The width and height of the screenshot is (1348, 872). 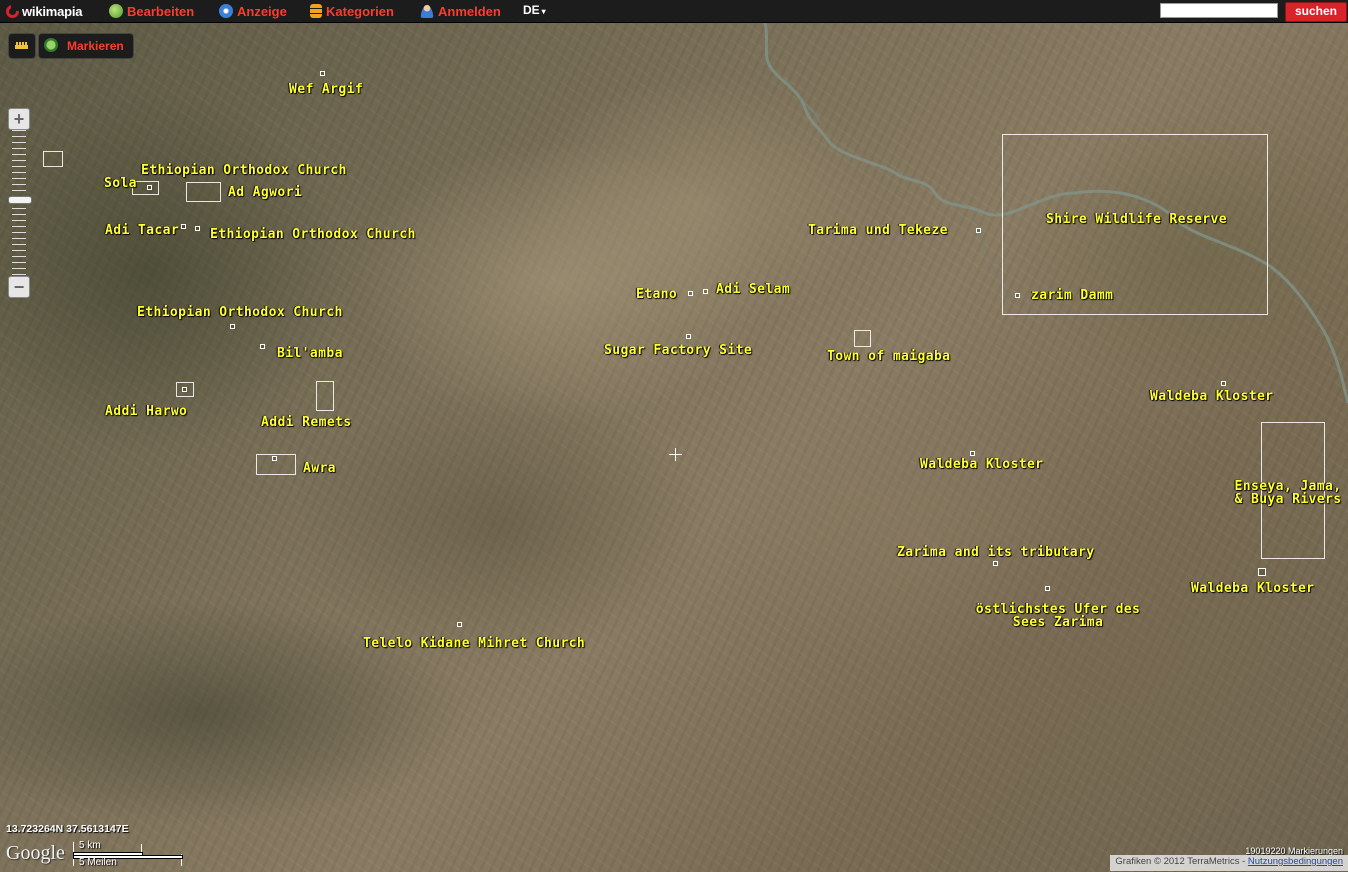 I want to click on chevron-down-icon: ▾, so click(x=543, y=11).